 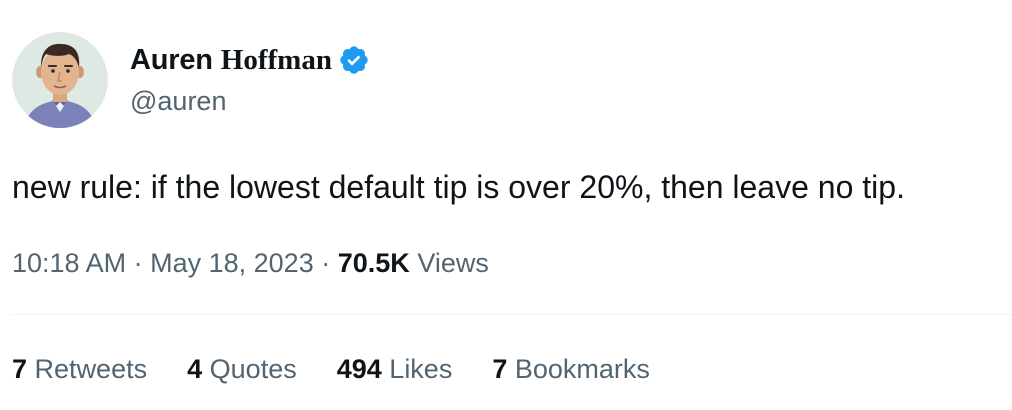 I want to click on stat-quotes: 4 Quotes, so click(x=242, y=369).